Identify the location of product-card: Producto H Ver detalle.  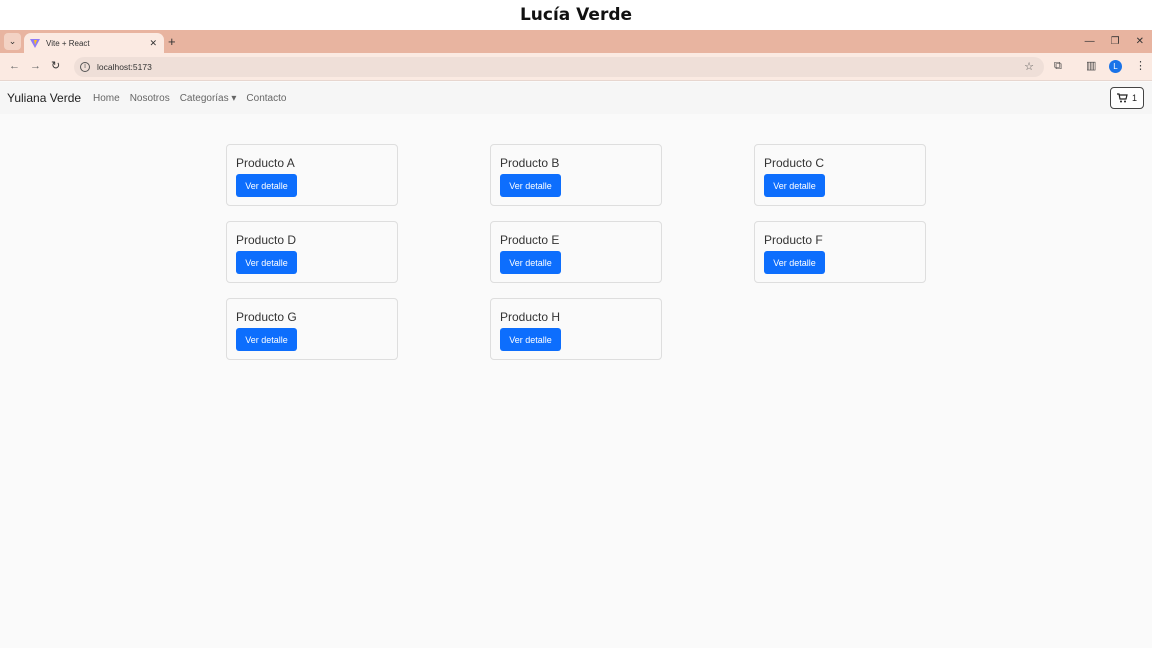
(576, 329).